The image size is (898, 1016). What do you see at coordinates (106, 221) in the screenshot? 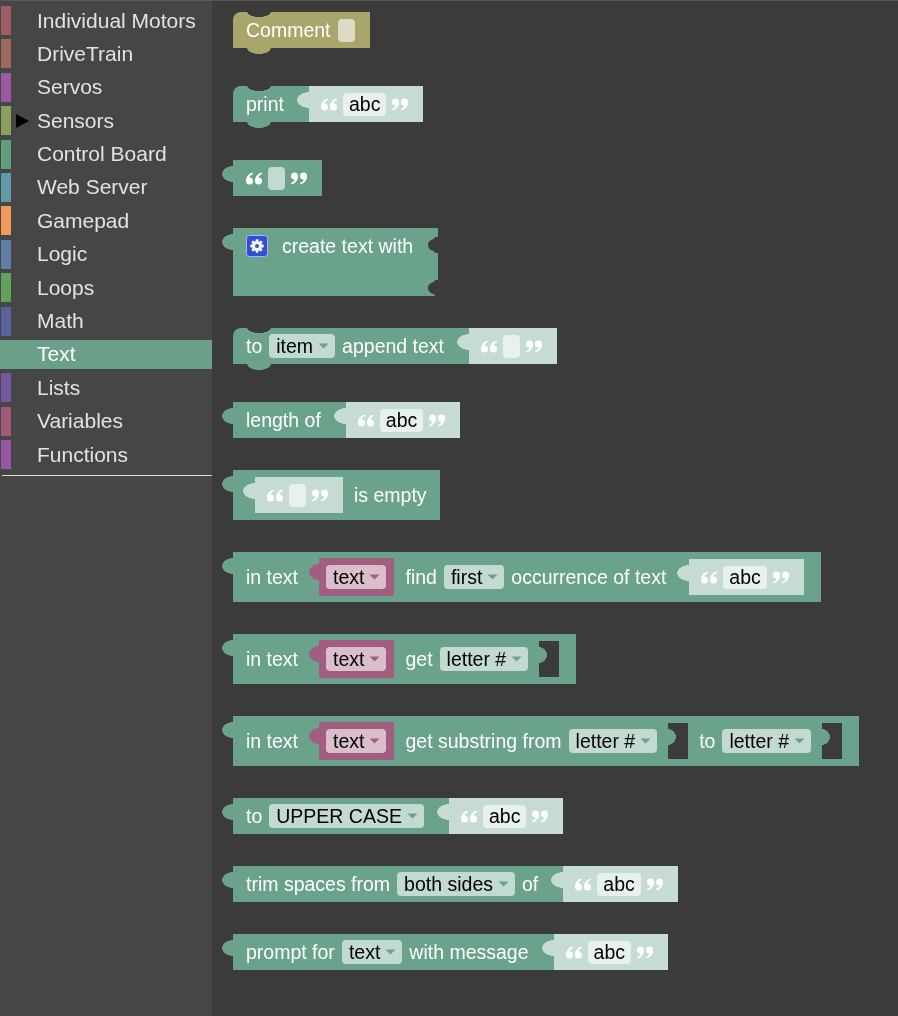
I see `category-item: Gamepad` at bounding box center [106, 221].